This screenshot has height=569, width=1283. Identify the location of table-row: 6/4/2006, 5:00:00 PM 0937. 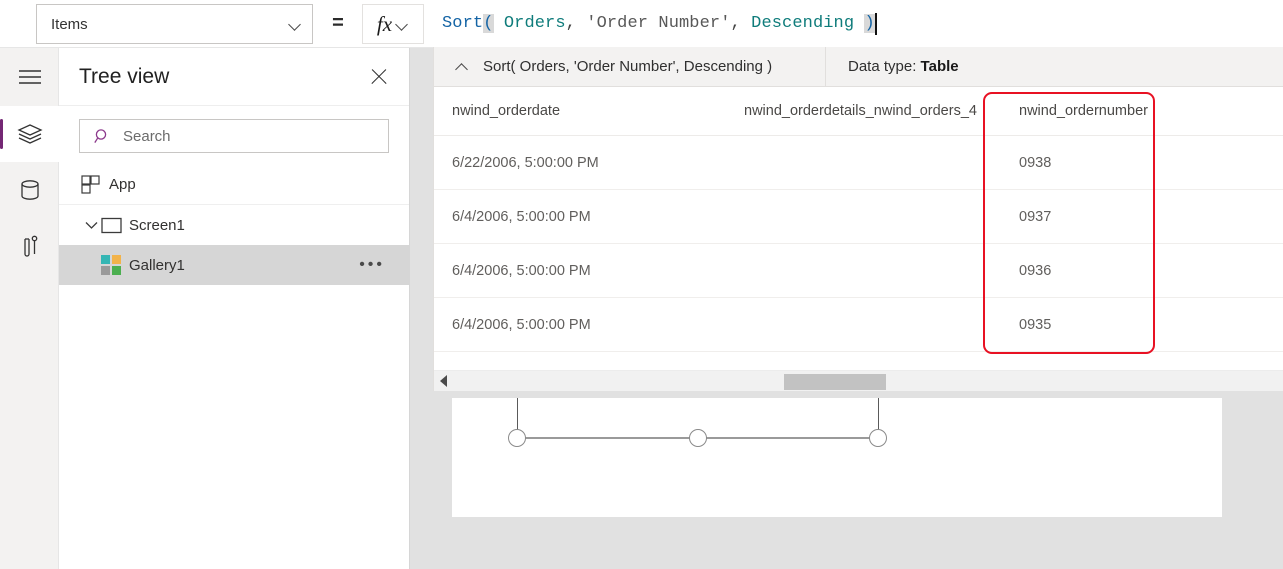
(858, 217).